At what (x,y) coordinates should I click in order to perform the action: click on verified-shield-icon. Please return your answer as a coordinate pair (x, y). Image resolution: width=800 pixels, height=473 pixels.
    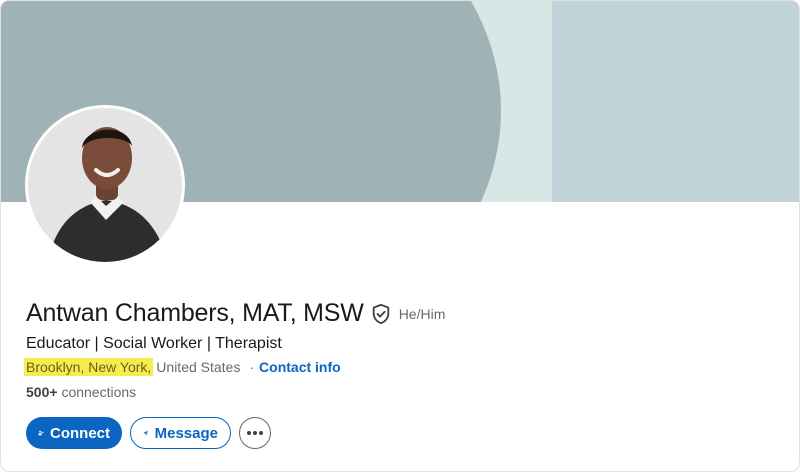
    Looking at the image, I should click on (381, 314).